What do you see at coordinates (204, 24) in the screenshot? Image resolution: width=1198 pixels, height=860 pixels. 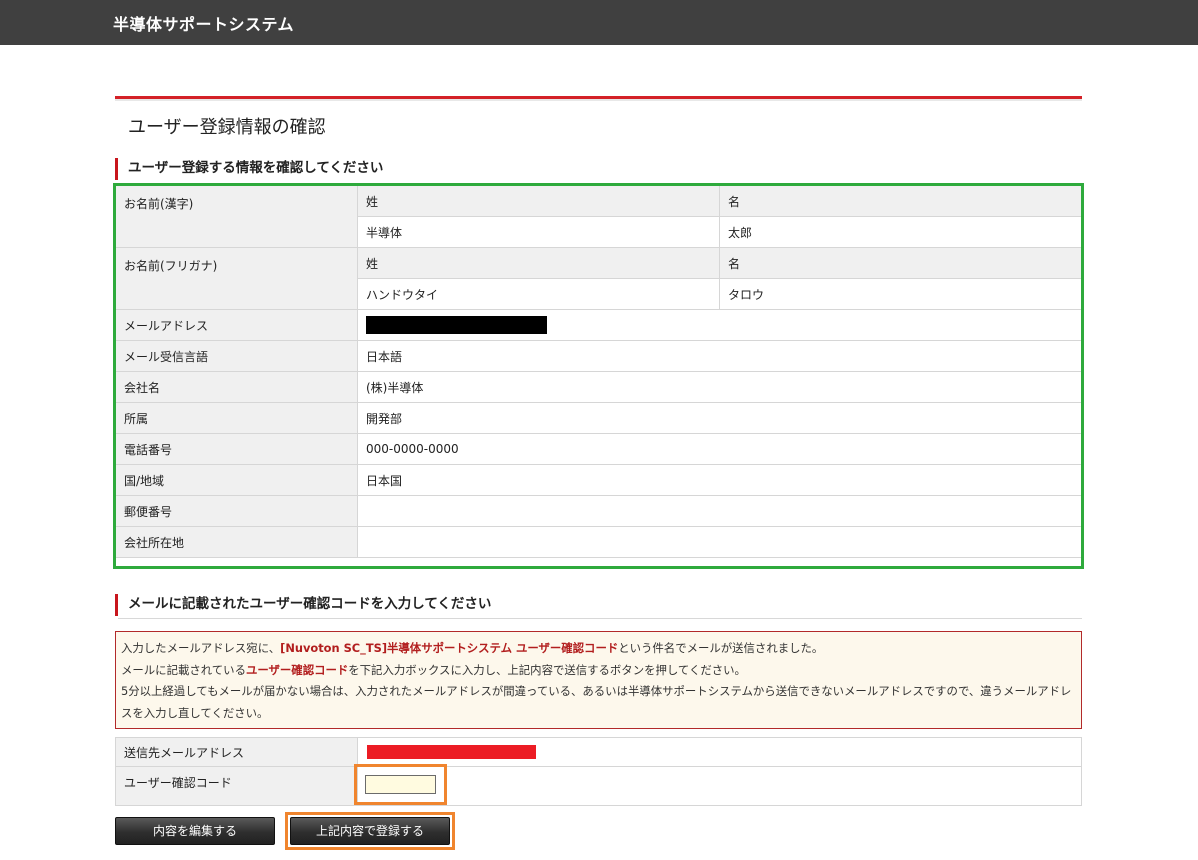 I see `app-title: 半導体サポートシステム` at bounding box center [204, 24].